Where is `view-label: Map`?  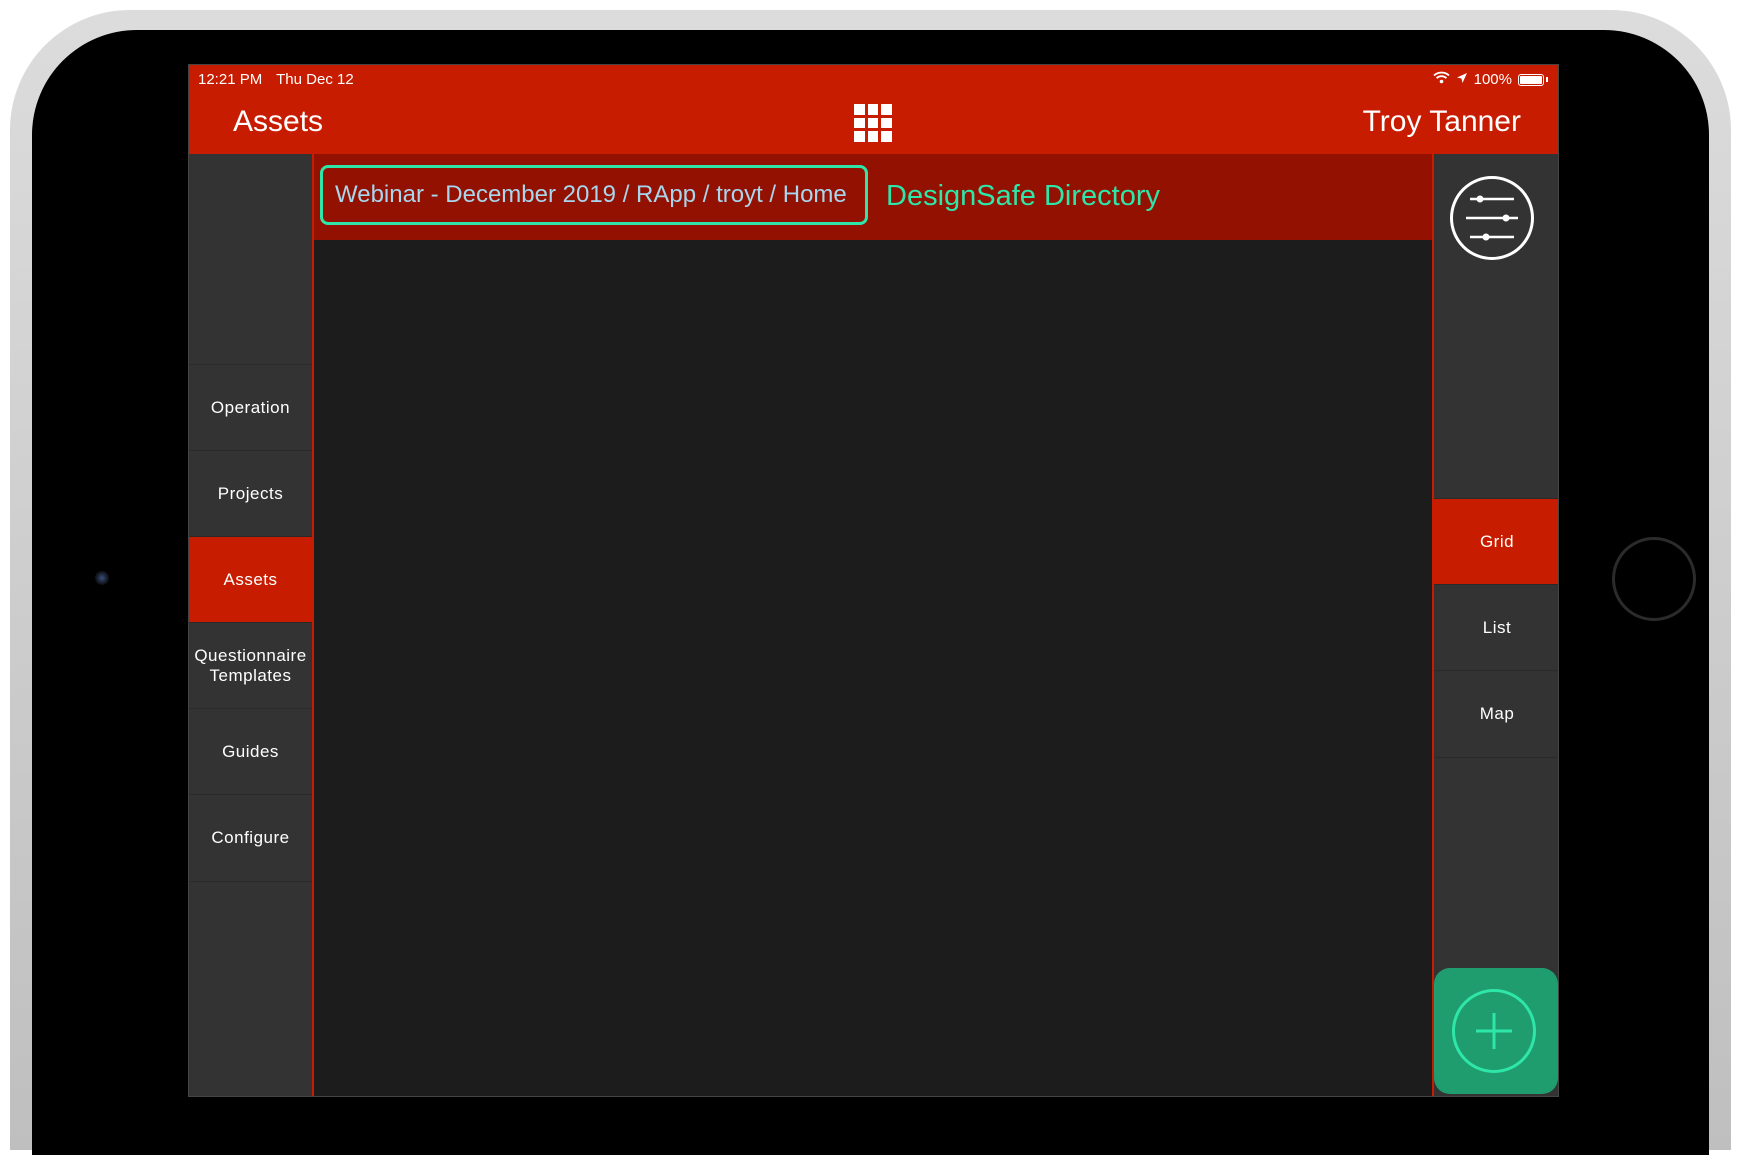 view-label: Map is located at coordinates (1497, 713).